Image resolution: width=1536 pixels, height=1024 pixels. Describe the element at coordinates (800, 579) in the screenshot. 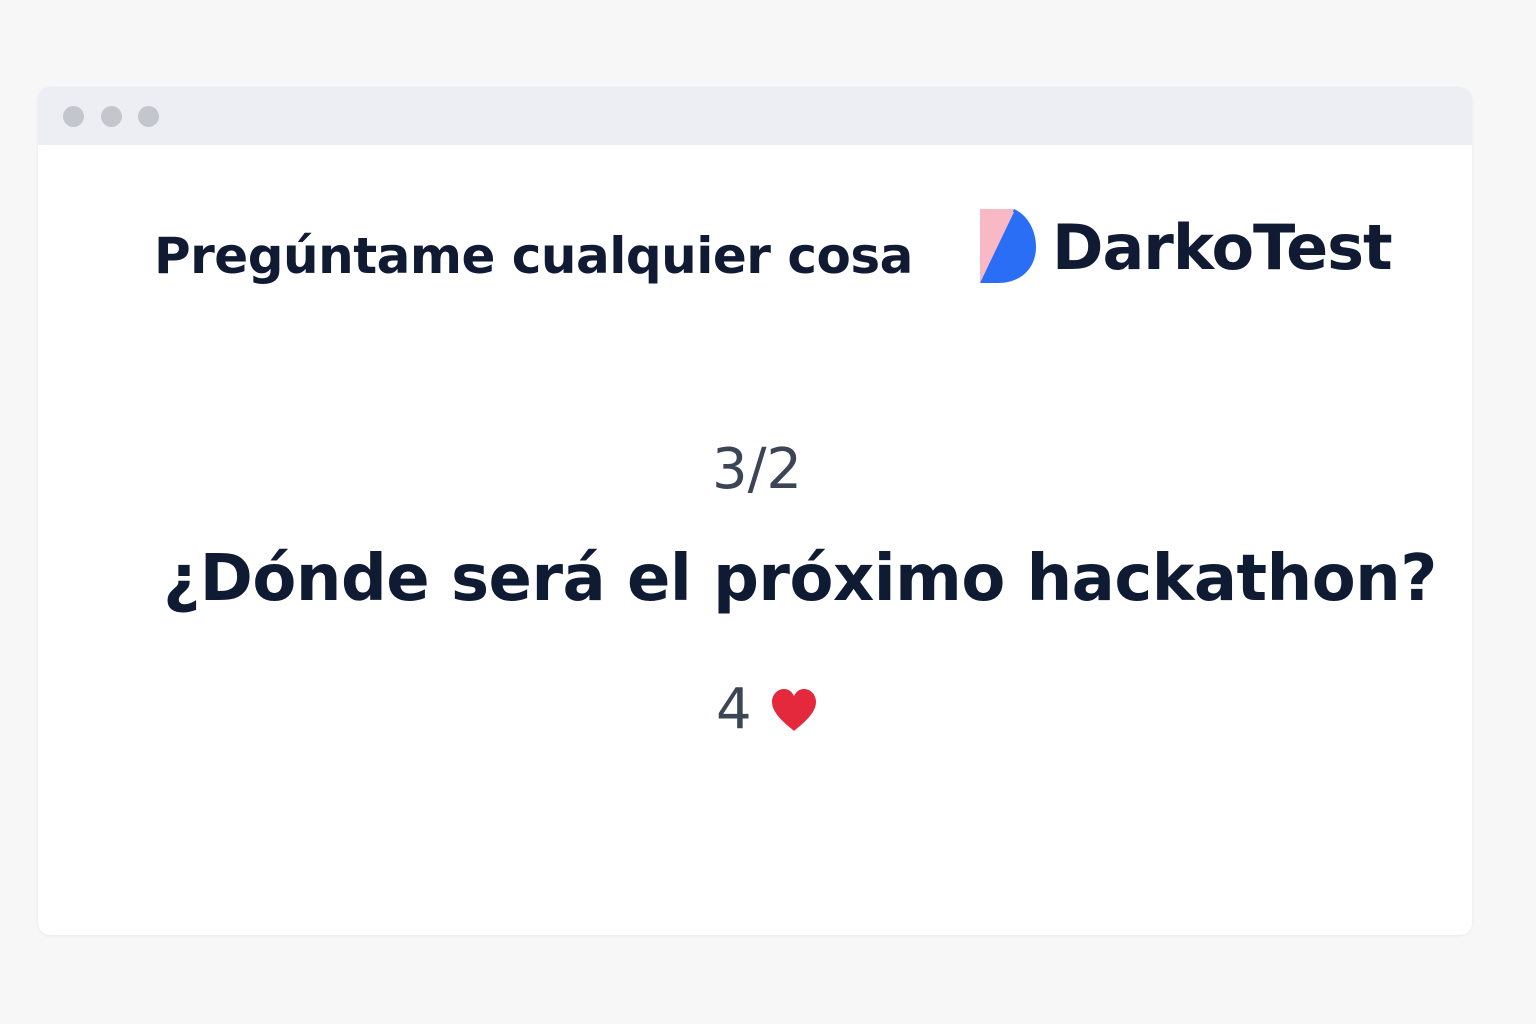

I see `question-text: ¿Dónde será el próximo hackathon?` at that location.